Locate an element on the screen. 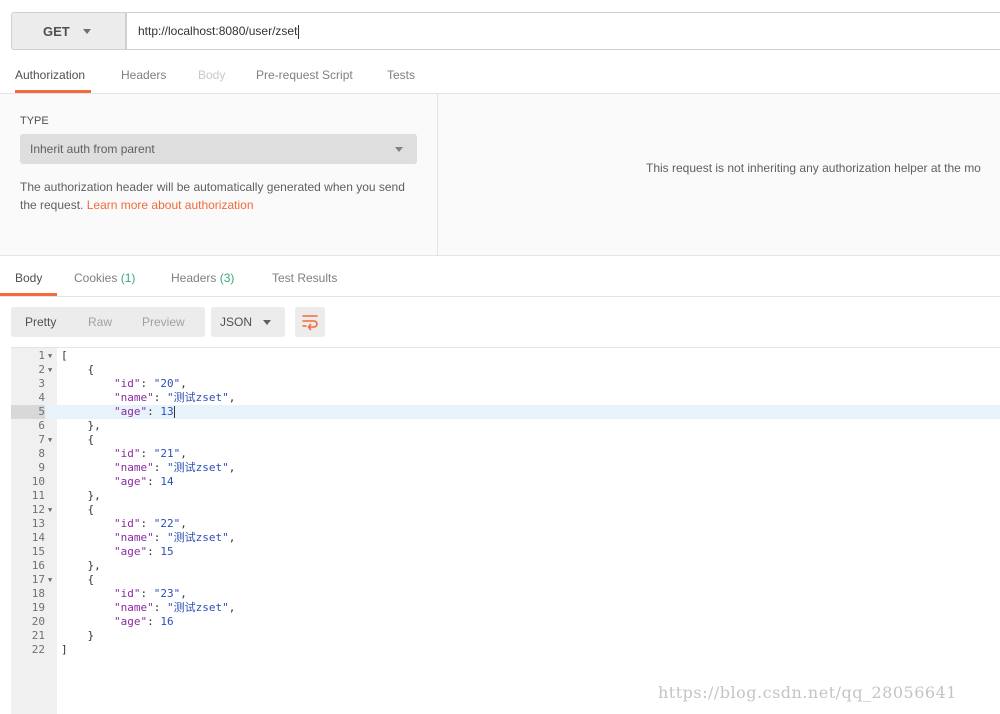  code-line: 19 "name": "测试zset", is located at coordinates (505, 608).